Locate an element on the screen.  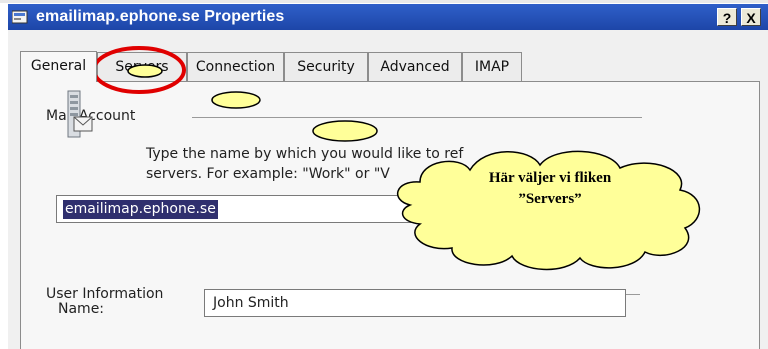
callout-line-2: ”Servers” is located at coordinates (550, 199).